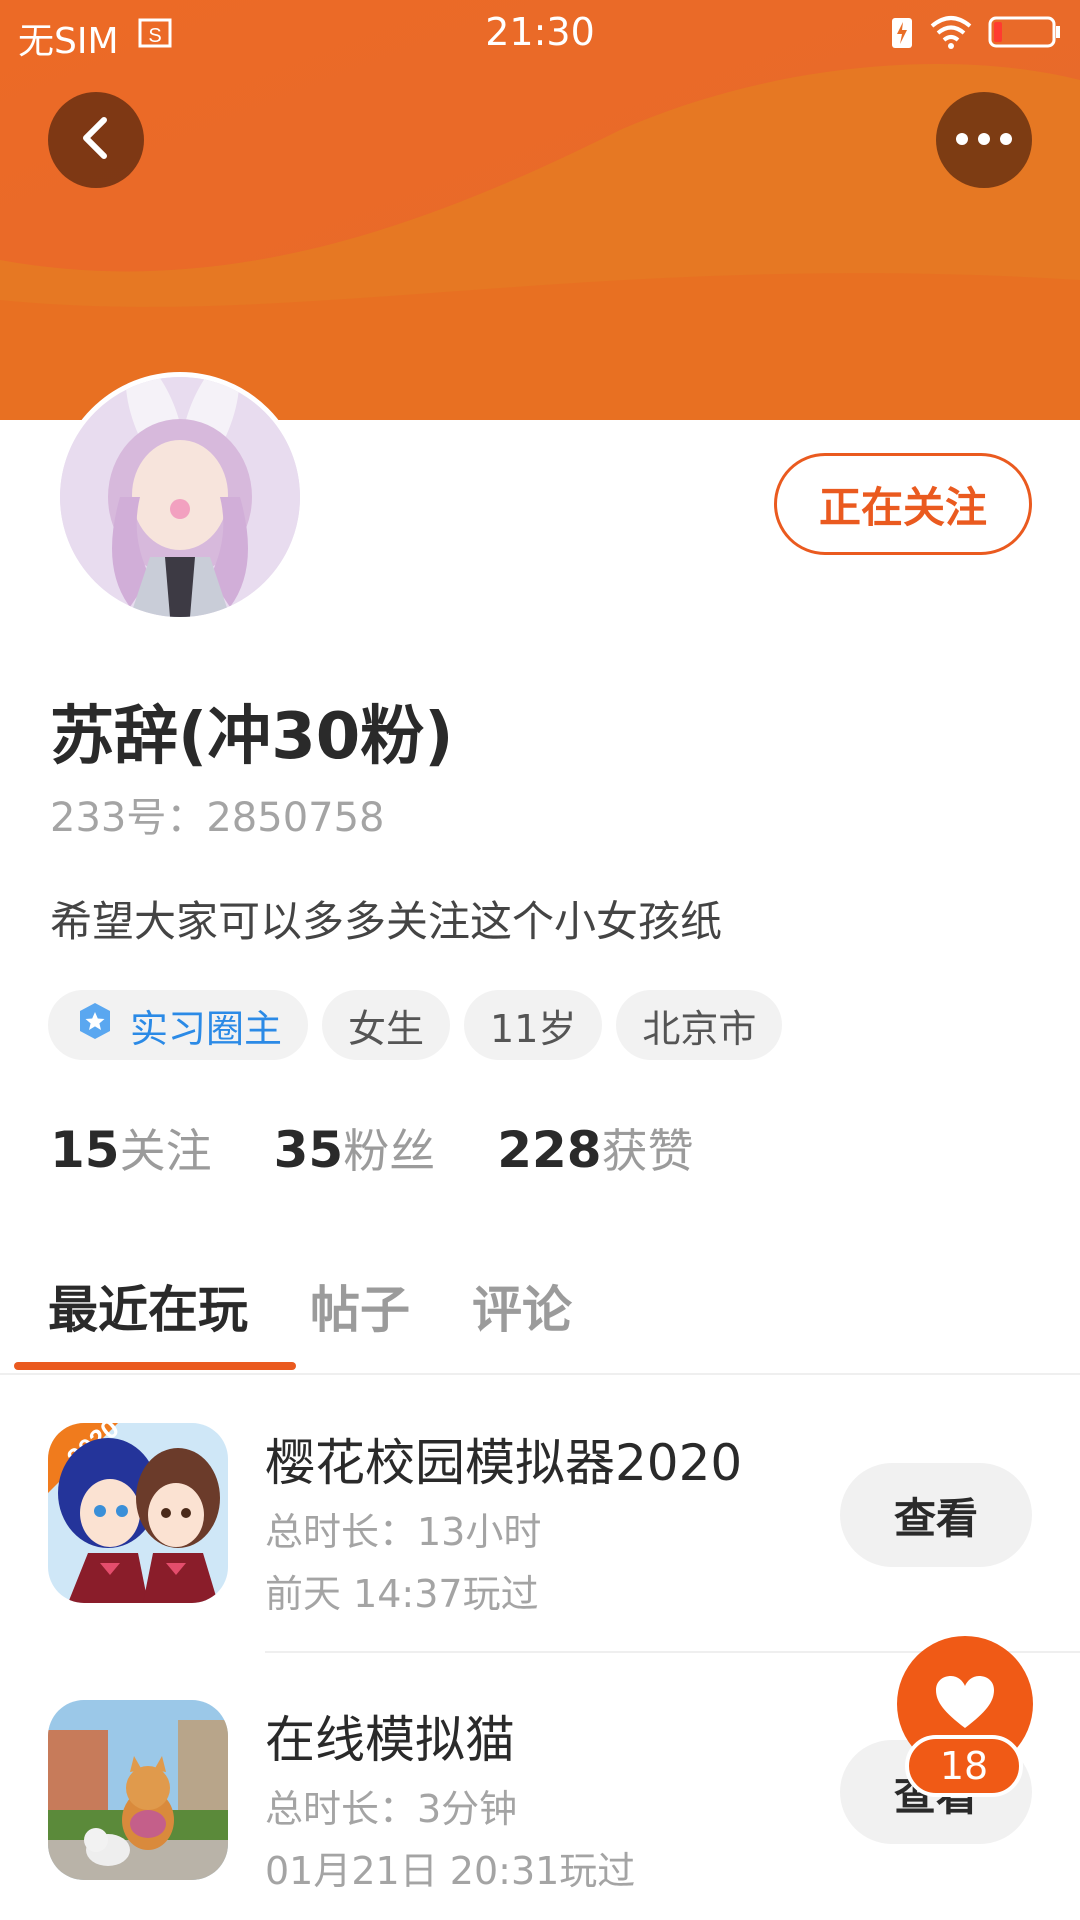 Image resolution: width=1080 pixels, height=1920 pixels. I want to click on game-last-played: 01月21日 20:31玩过, so click(450, 1871).